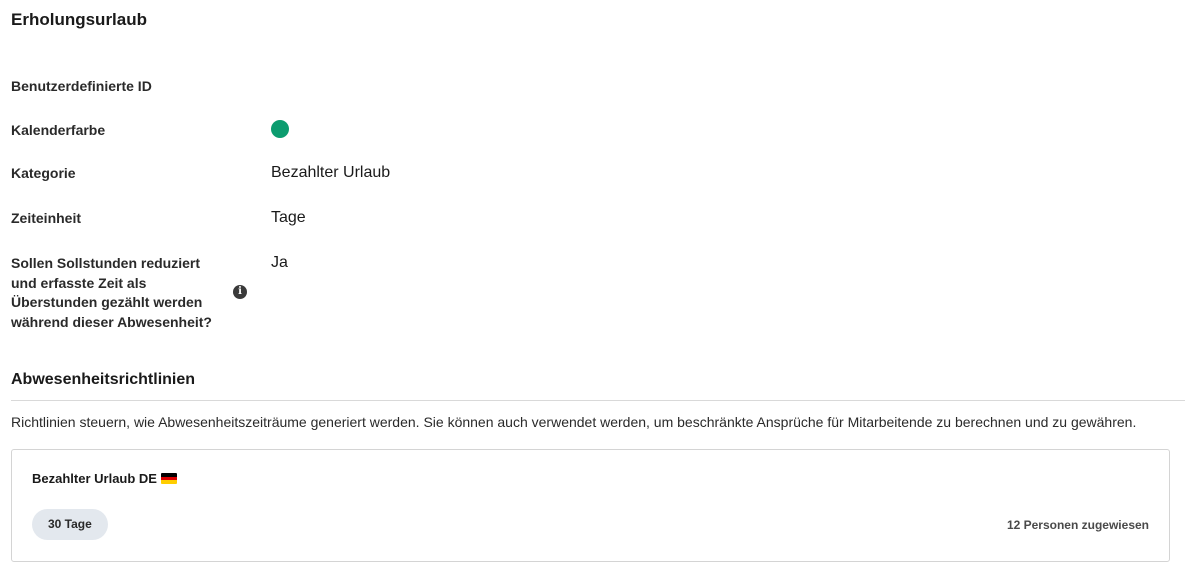 The height and width of the screenshot is (571, 1185). I want to click on info-icon: i, so click(240, 292).